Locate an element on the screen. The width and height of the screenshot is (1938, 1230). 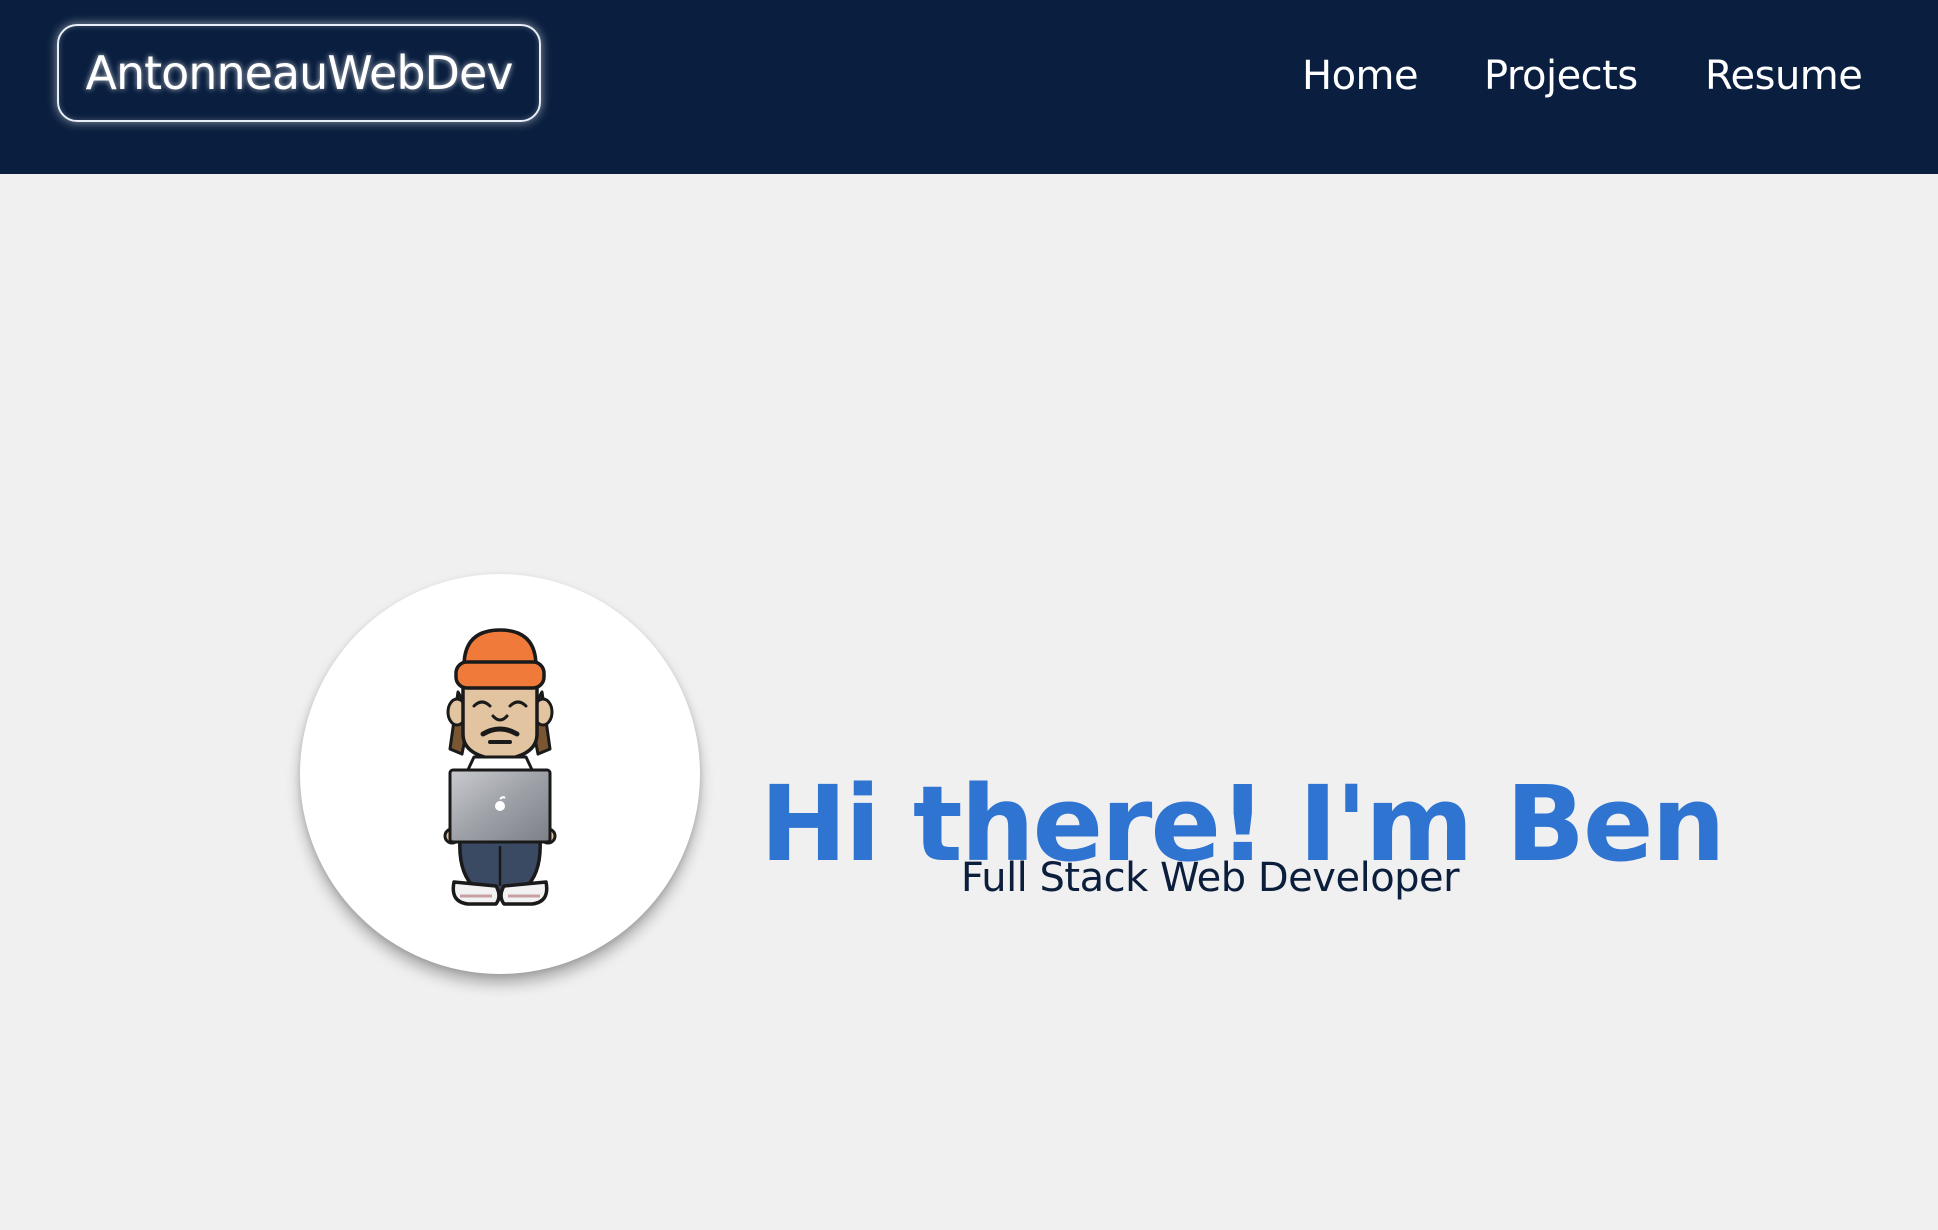
navbar: AntonneauWebDev Home Projects Resume is located at coordinates (969, 87).